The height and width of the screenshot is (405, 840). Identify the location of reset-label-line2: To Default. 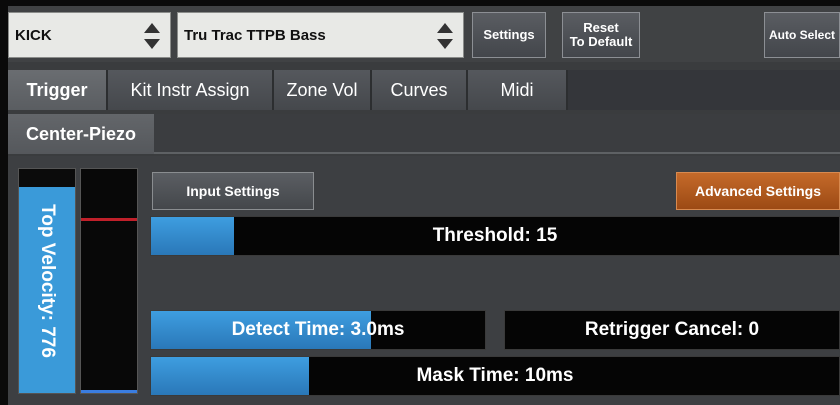
(601, 41).